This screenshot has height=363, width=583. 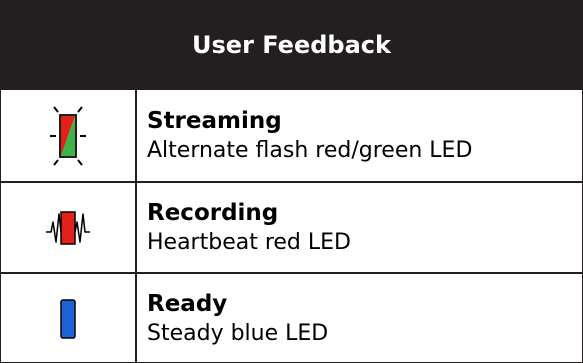 What do you see at coordinates (213, 212) in the screenshot?
I see `row-title: Recording` at bounding box center [213, 212].